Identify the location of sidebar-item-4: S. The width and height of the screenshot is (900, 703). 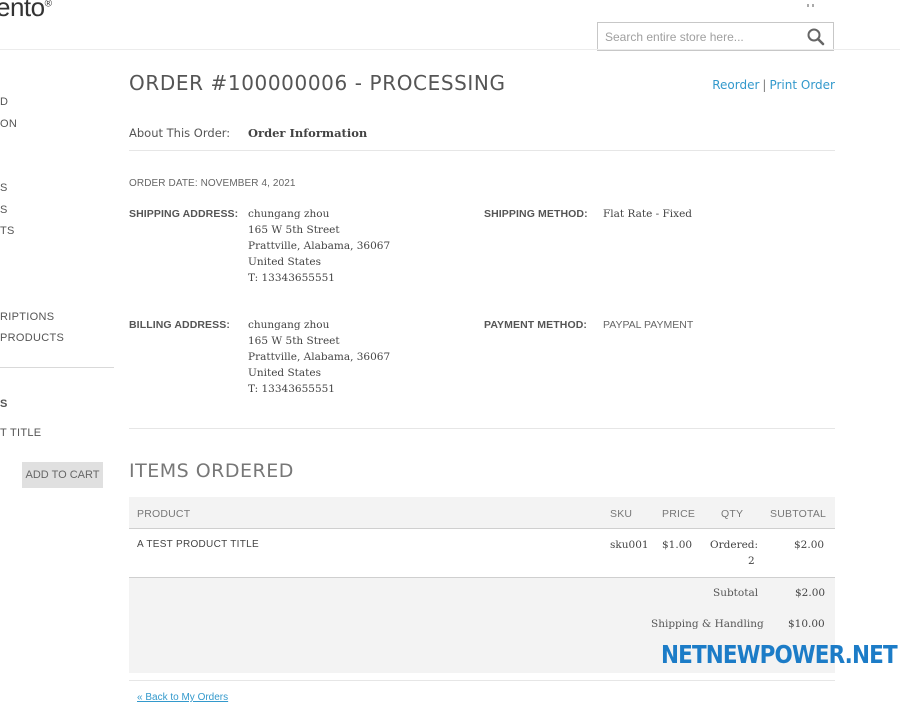
(4, 210).